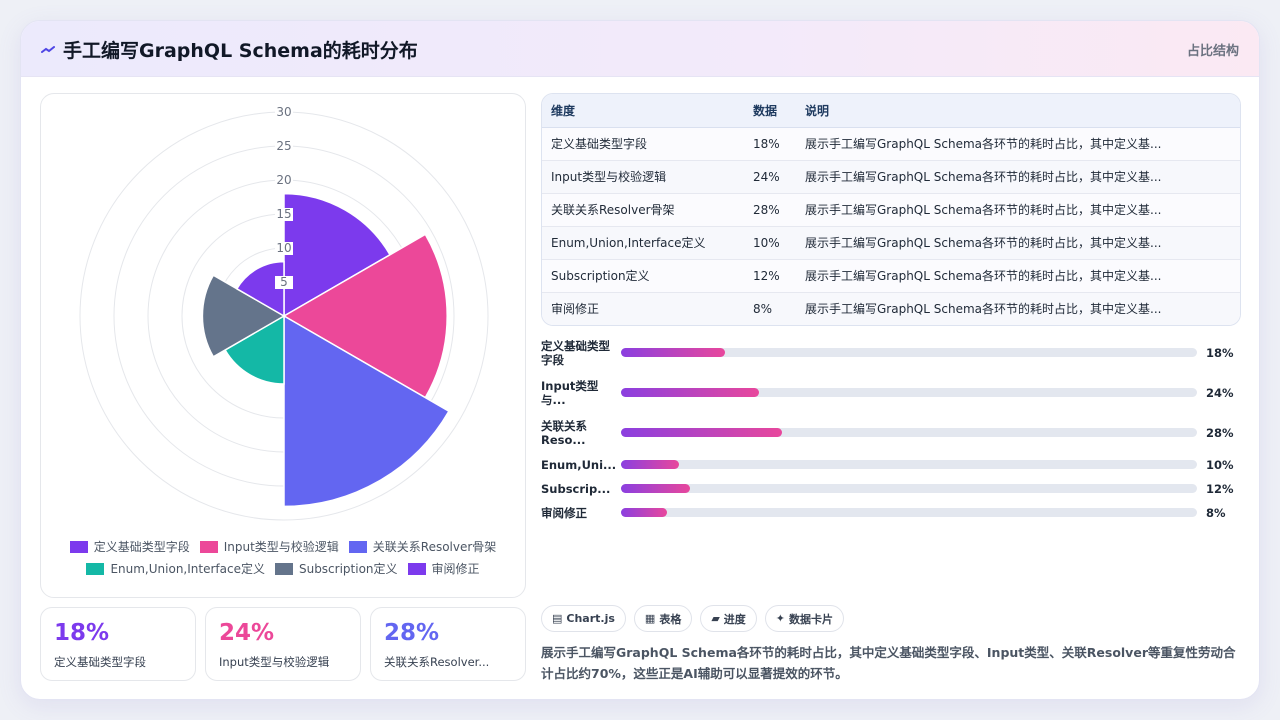 The image size is (1280, 720). I want to click on progress-value: 24%, so click(1220, 393).